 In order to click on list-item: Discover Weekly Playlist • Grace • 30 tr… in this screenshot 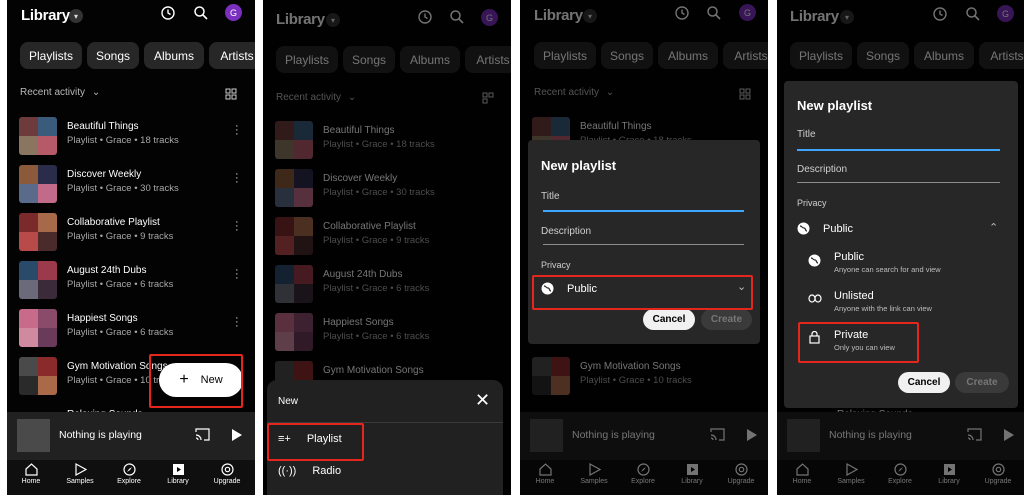, I will do `click(131, 186)`.